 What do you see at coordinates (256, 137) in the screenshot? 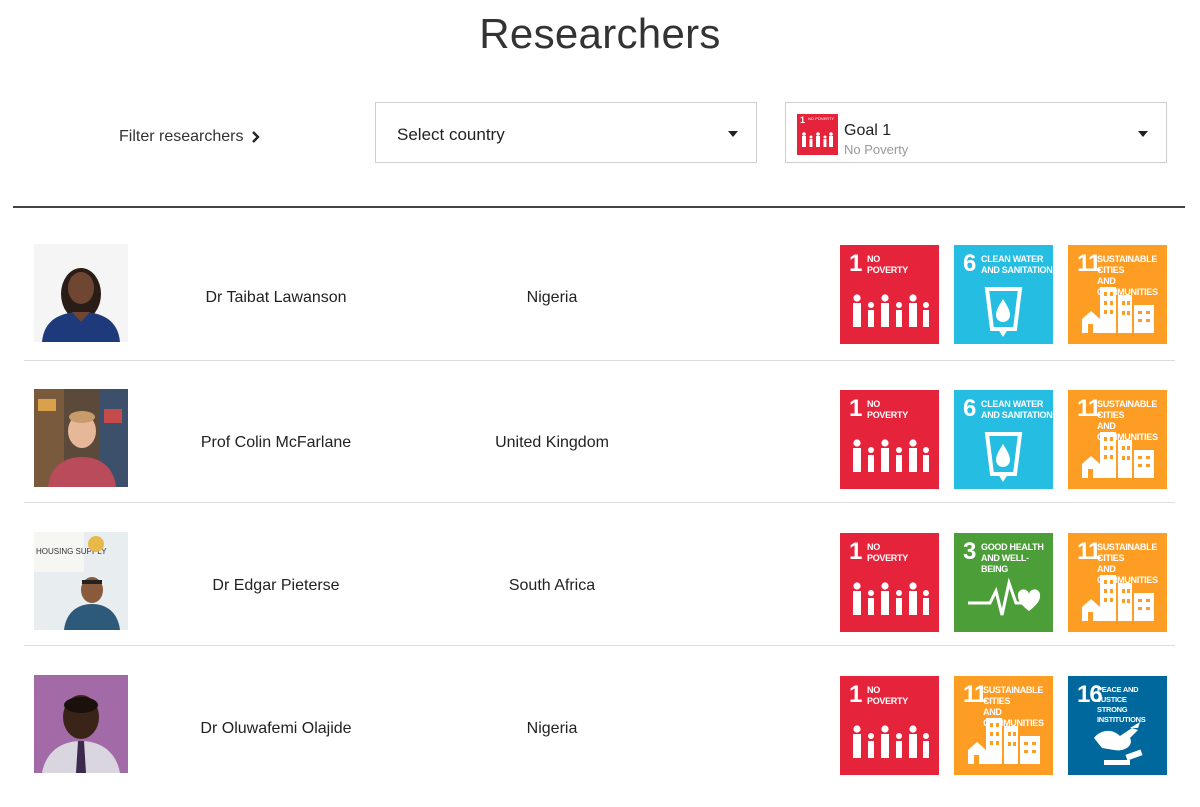
I see `chevron-right-icon` at bounding box center [256, 137].